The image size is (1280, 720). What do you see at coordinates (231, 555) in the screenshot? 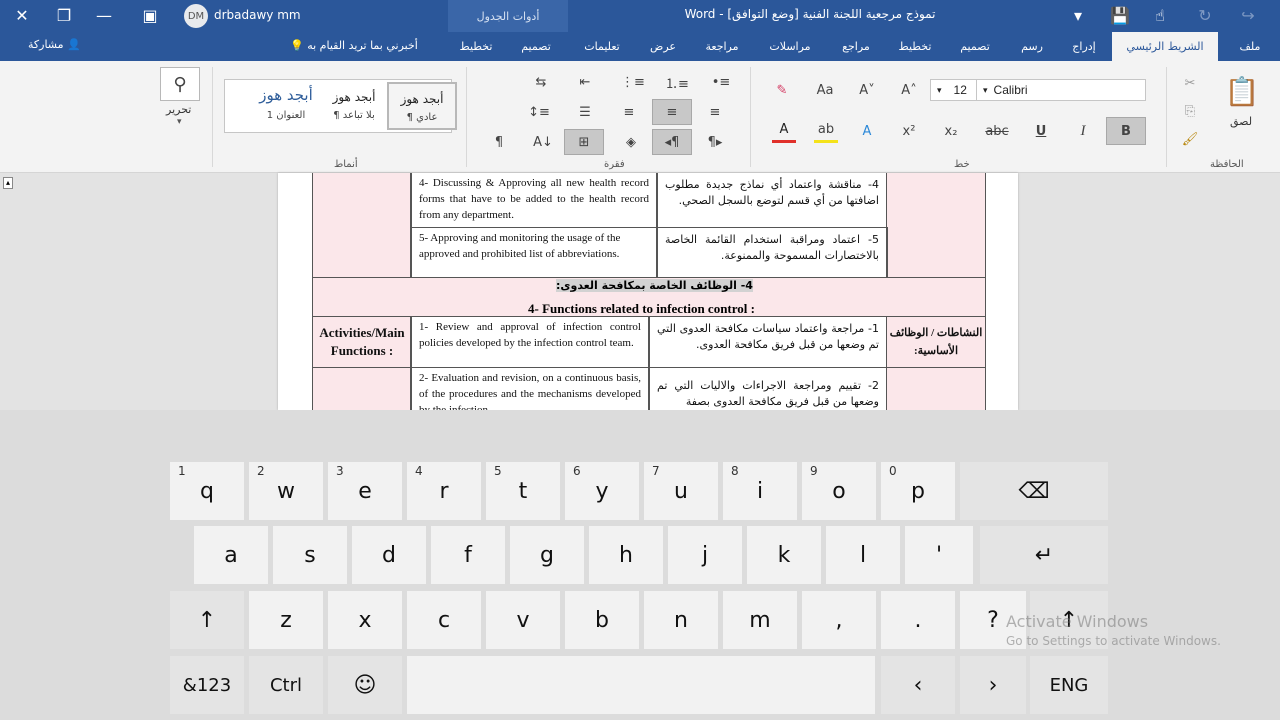
I see `key-a: a` at bounding box center [231, 555].